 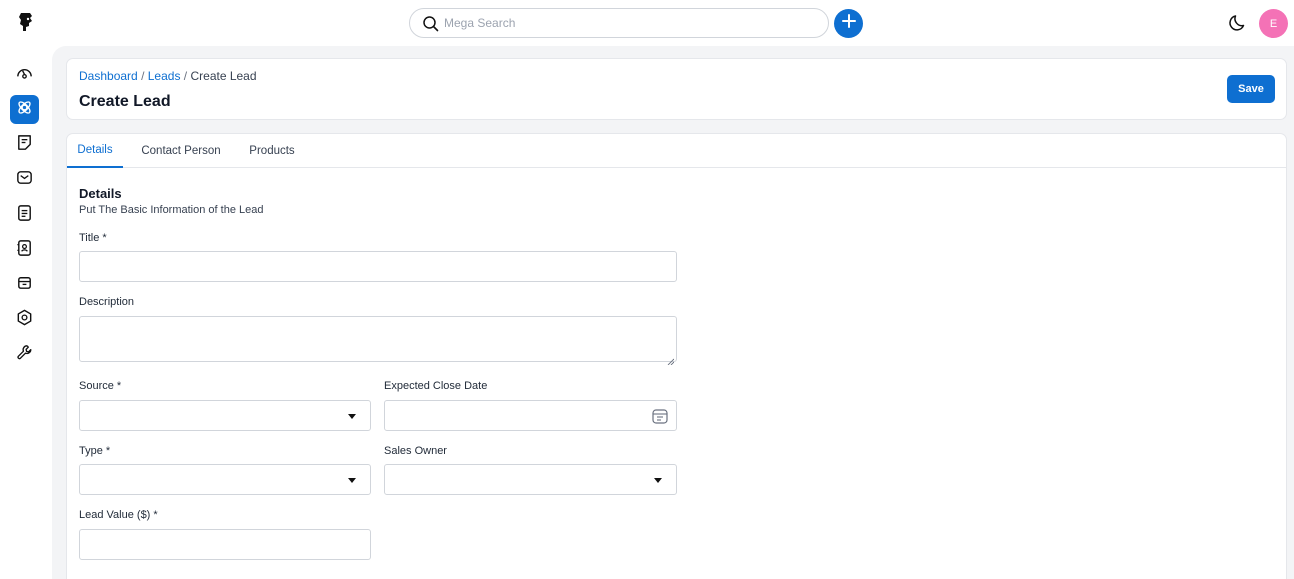 I want to click on expected-close-date-input, so click(x=530, y=415).